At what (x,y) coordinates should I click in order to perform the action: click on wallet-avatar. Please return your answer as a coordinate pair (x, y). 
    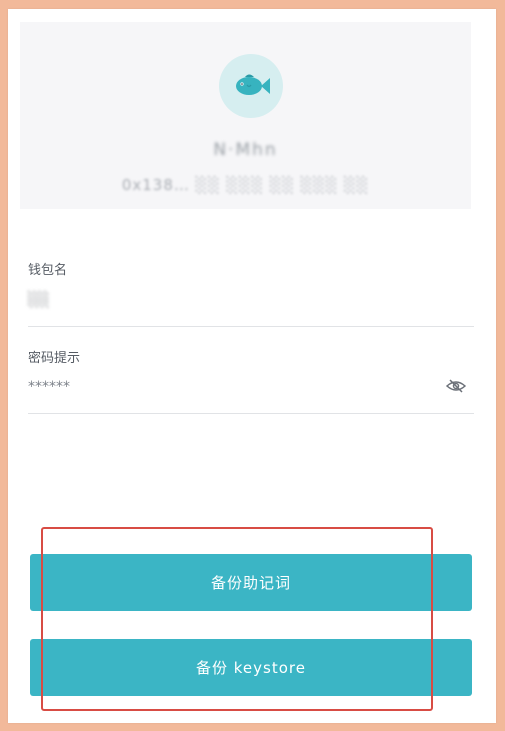
    Looking at the image, I should click on (251, 86).